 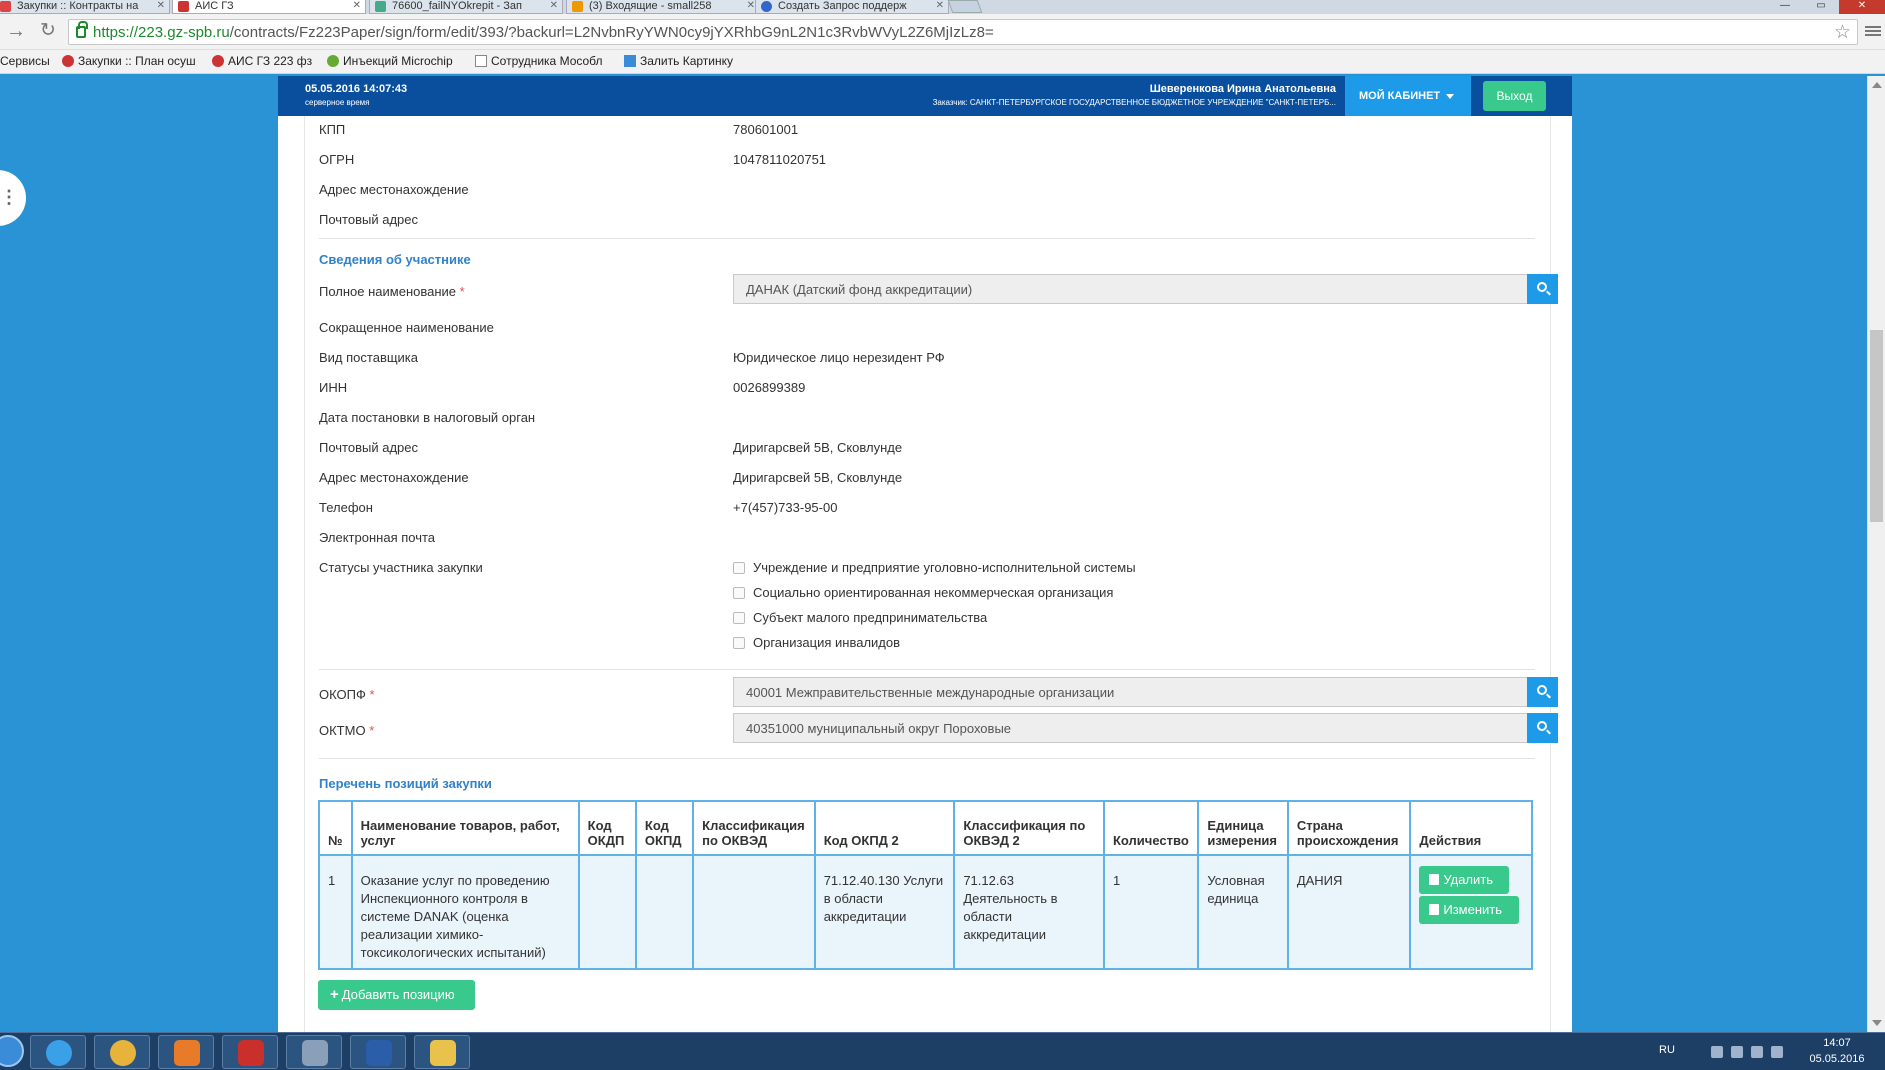 I want to click on minimize-icon: —, so click(x=1785, y=7).